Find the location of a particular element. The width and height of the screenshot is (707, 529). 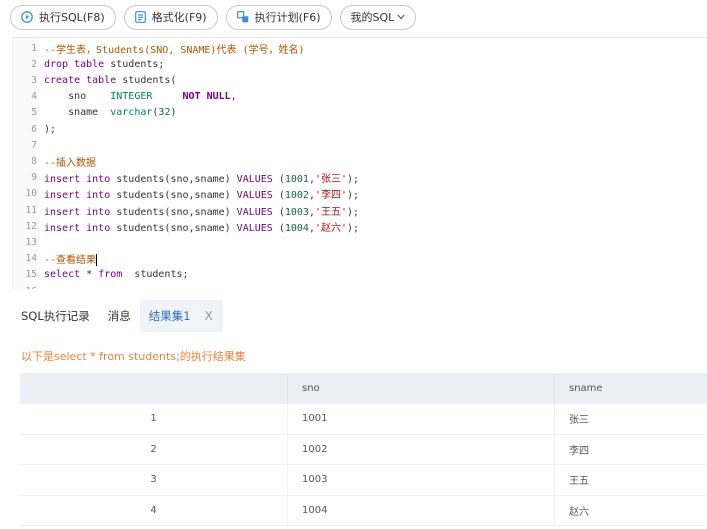

code-token: INTEGER is located at coordinates (131, 97).